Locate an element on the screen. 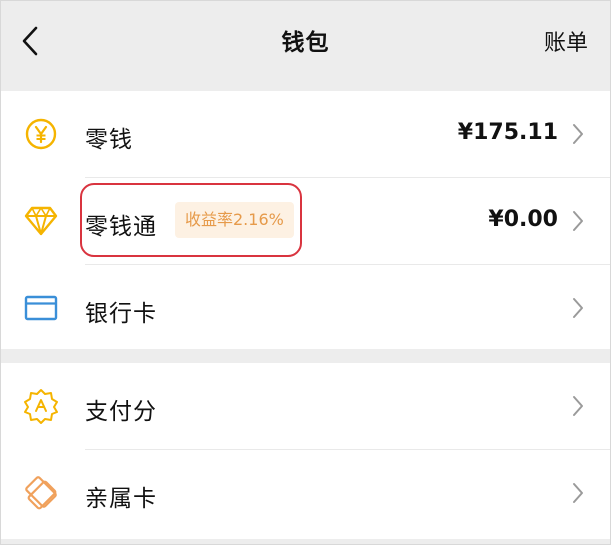  balance-value: ¥175.11 is located at coordinates (507, 132).